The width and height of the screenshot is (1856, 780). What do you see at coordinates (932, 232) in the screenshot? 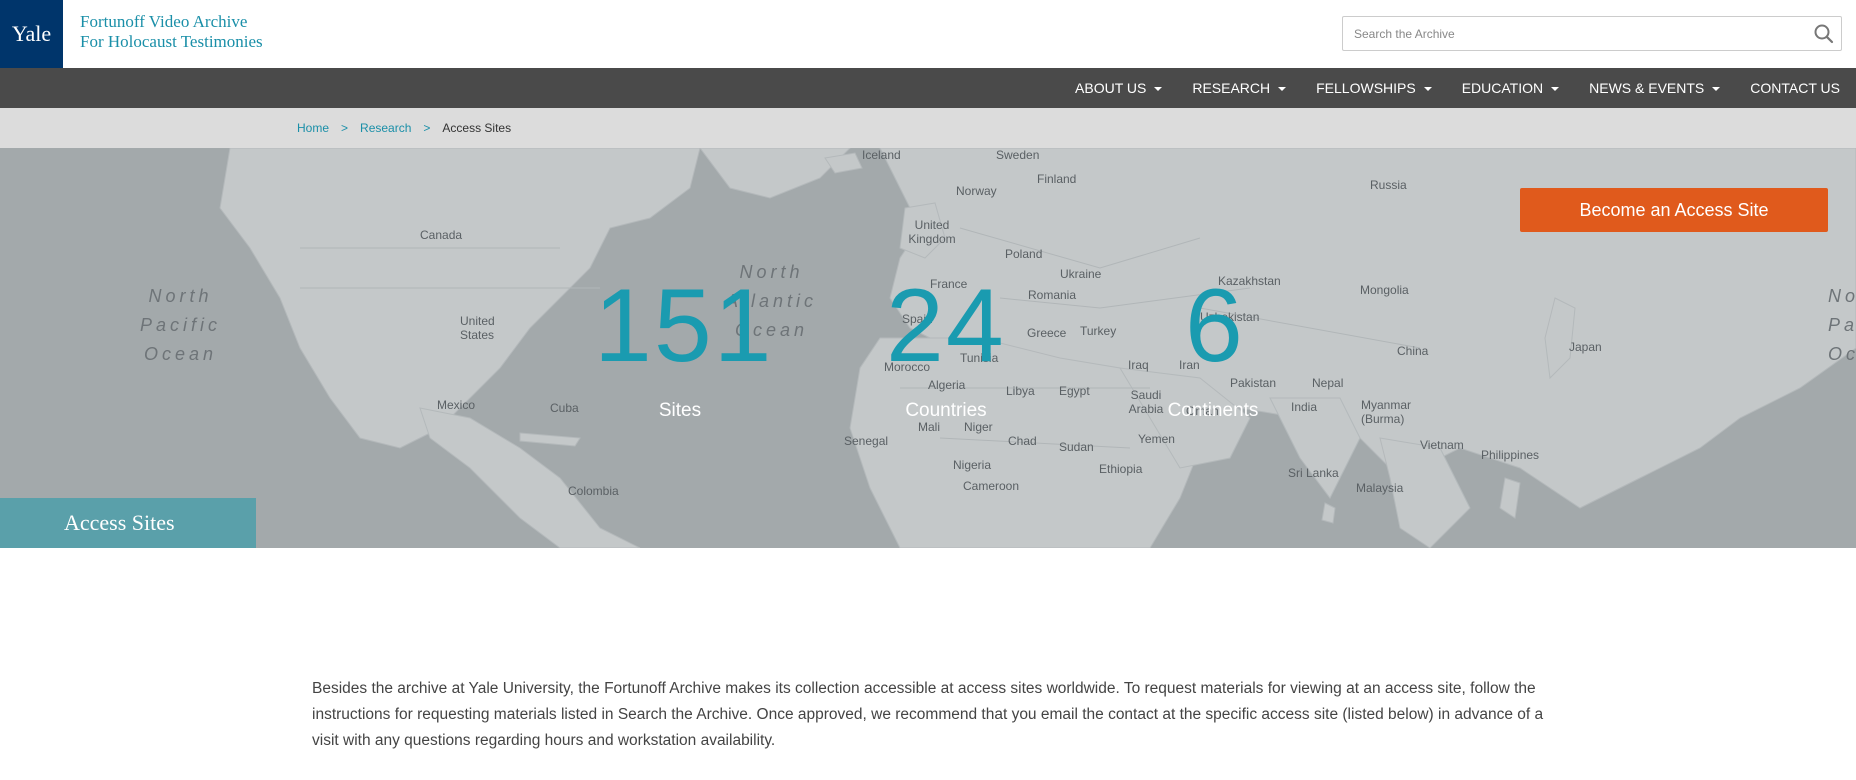
I see `map-label: United Kingdom` at bounding box center [932, 232].